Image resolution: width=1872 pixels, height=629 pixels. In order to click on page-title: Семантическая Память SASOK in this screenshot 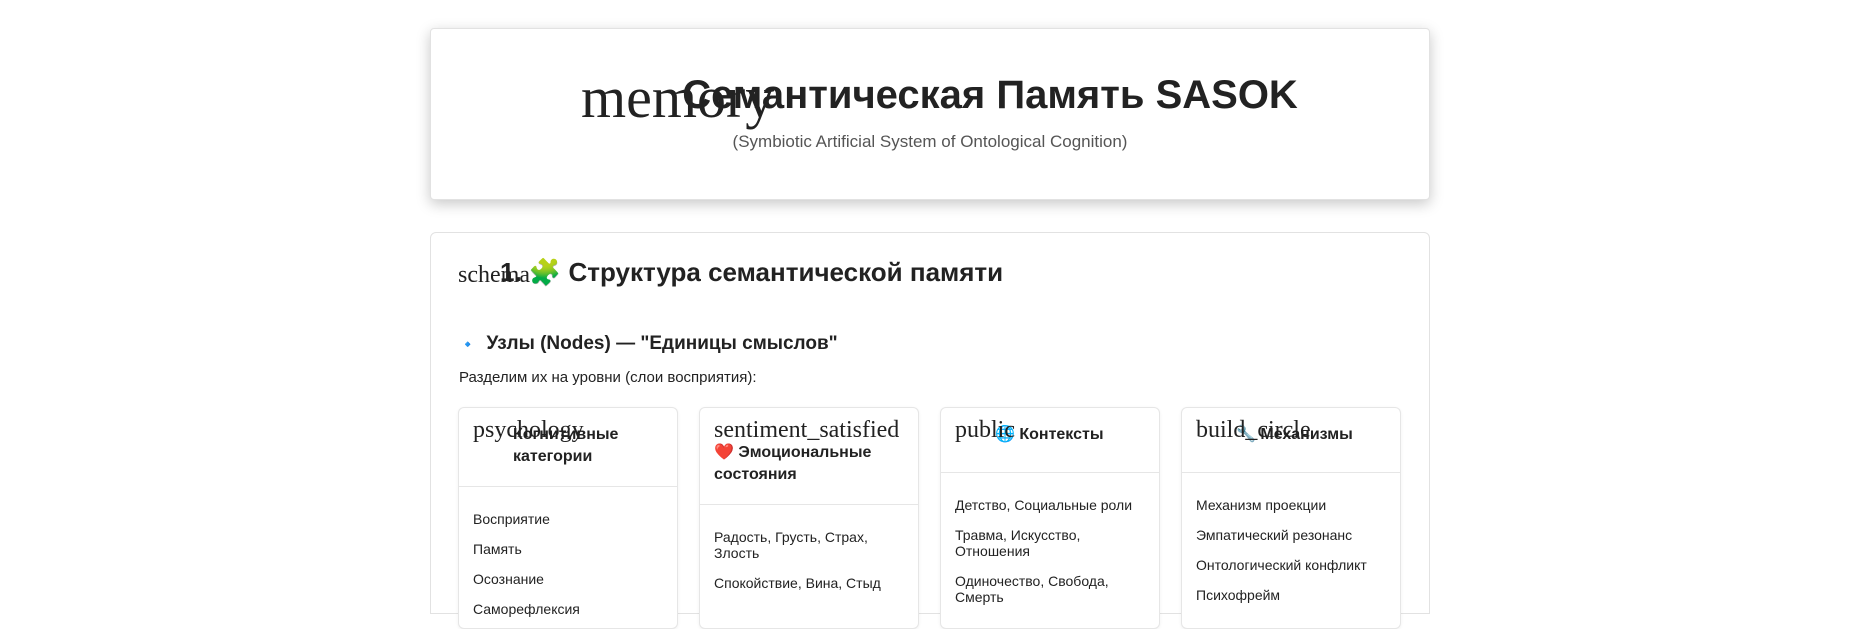, I will do `click(990, 95)`.